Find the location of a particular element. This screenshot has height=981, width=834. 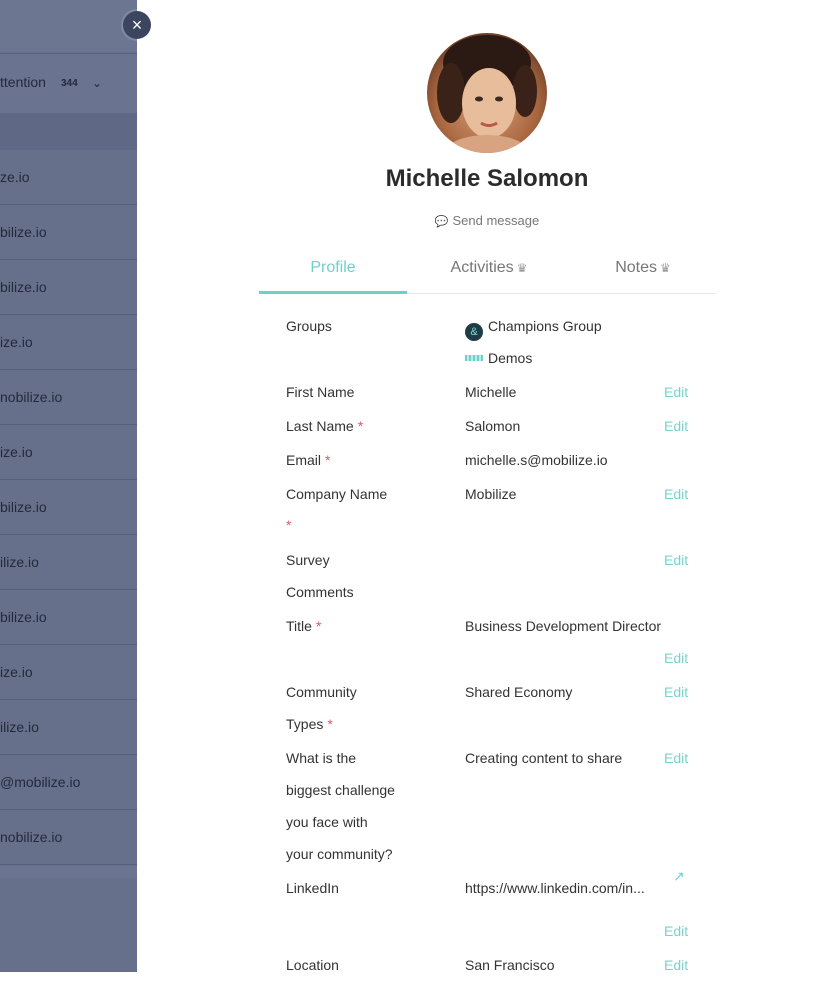

background-table-header is located at coordinates (68, 131).